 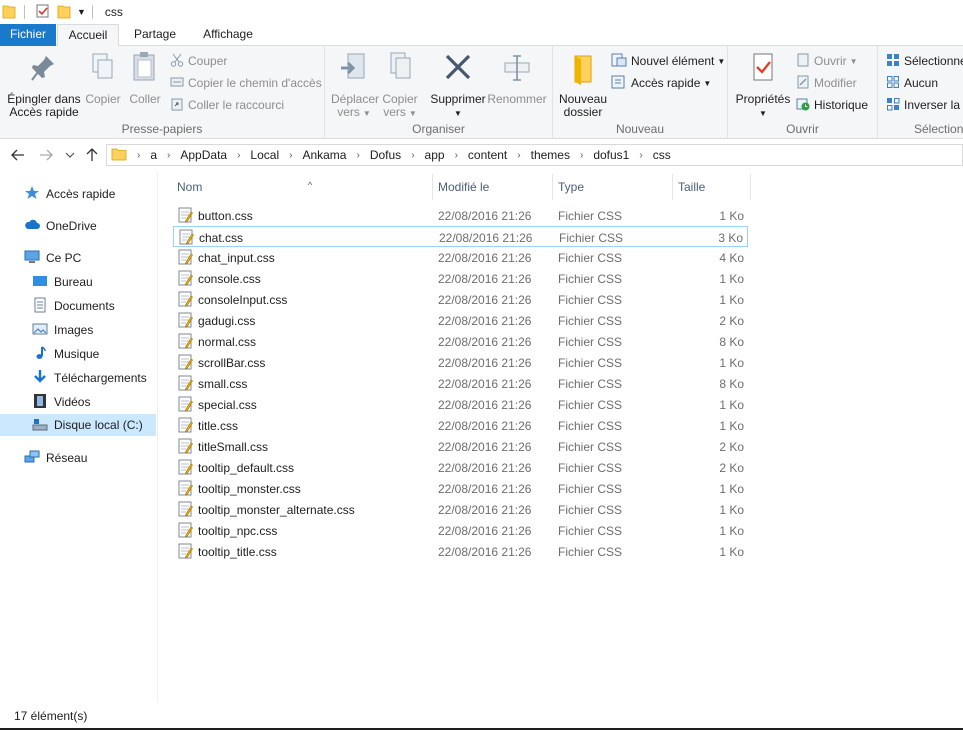 What do you see at coordinates (830, 61) in the screenshot?
I see `open-label: Ouvrir` at bounding box center [830, 61].